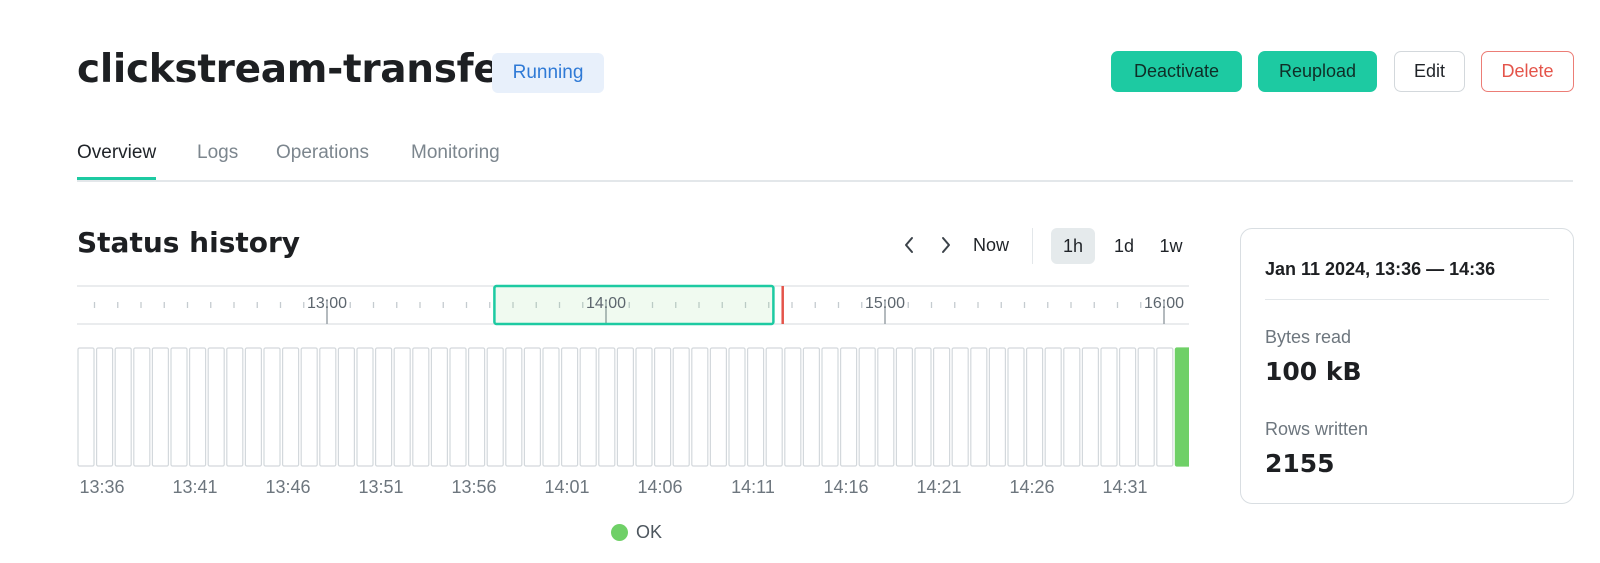 The image size is (1600, 563). Describe the element at coordinates (195, 487) in the screenshot. I see `time-label: 13:41` at that location.